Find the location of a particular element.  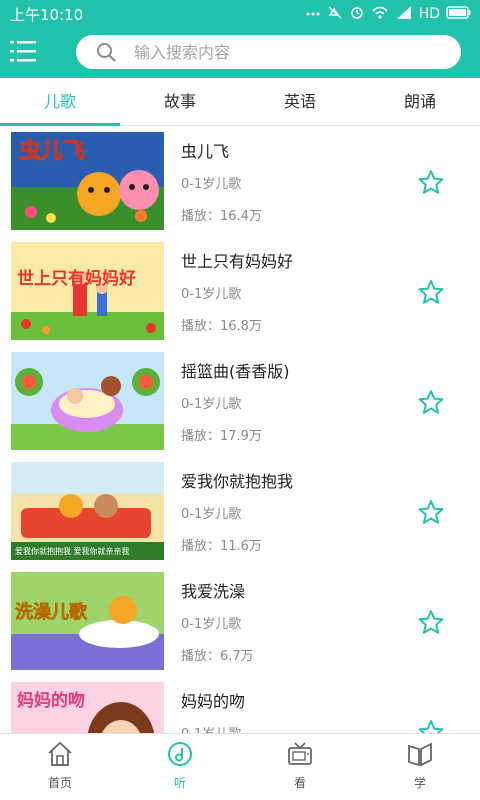

thumbnail-text: 洗澡儿歌 is located at coordinates (51, 612).